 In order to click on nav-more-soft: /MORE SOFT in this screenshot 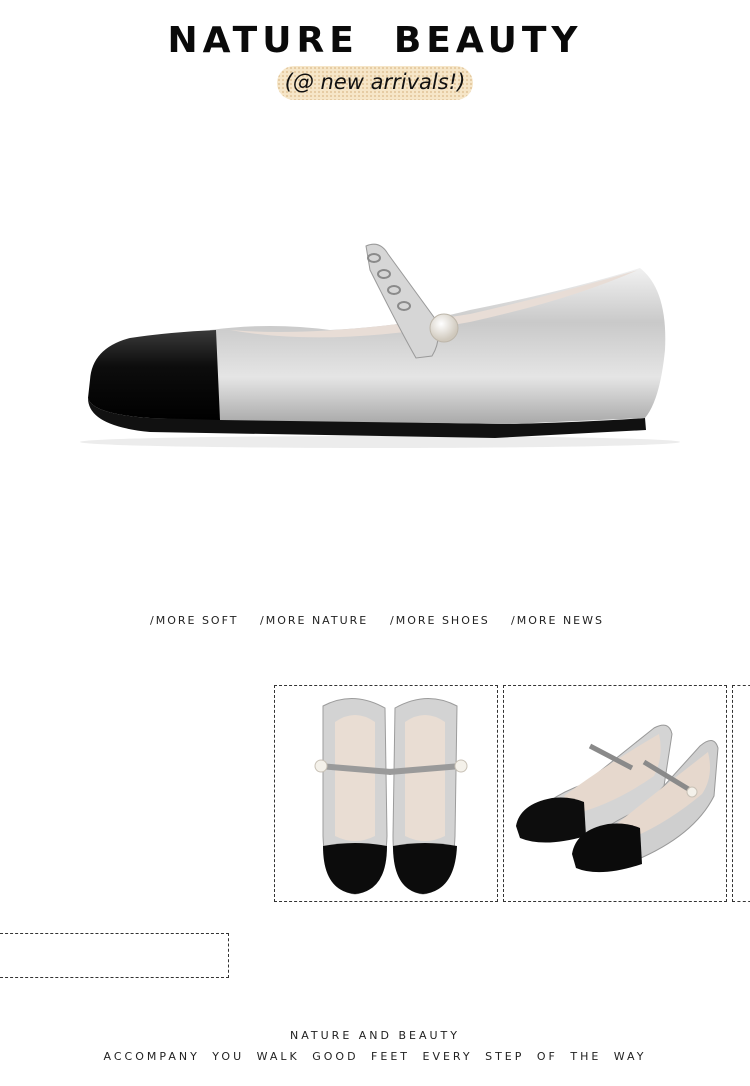, I will do `click(194, 620)`.